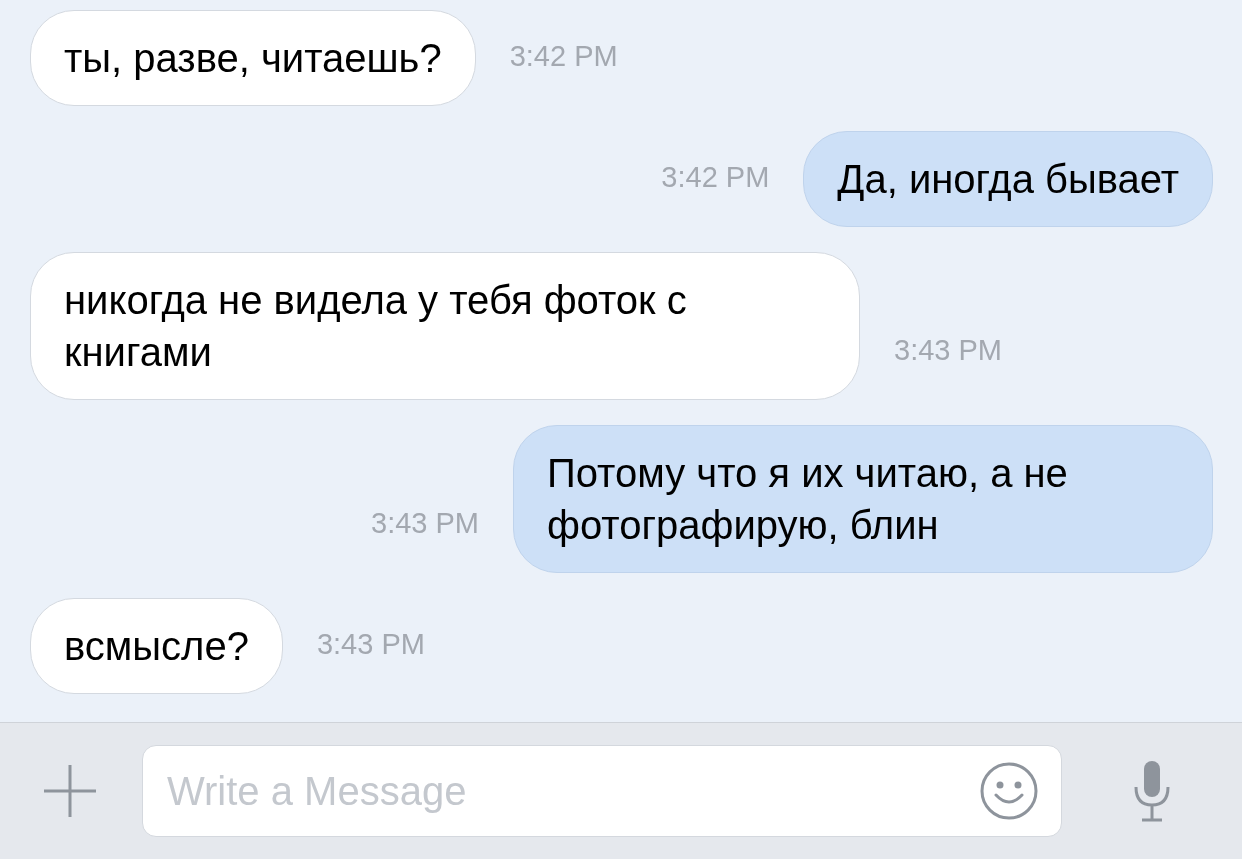  Describe the element at coordinates (253, 58) in the screenshot. I see `message-bubble: ты, разве, читаешь?` at that location.